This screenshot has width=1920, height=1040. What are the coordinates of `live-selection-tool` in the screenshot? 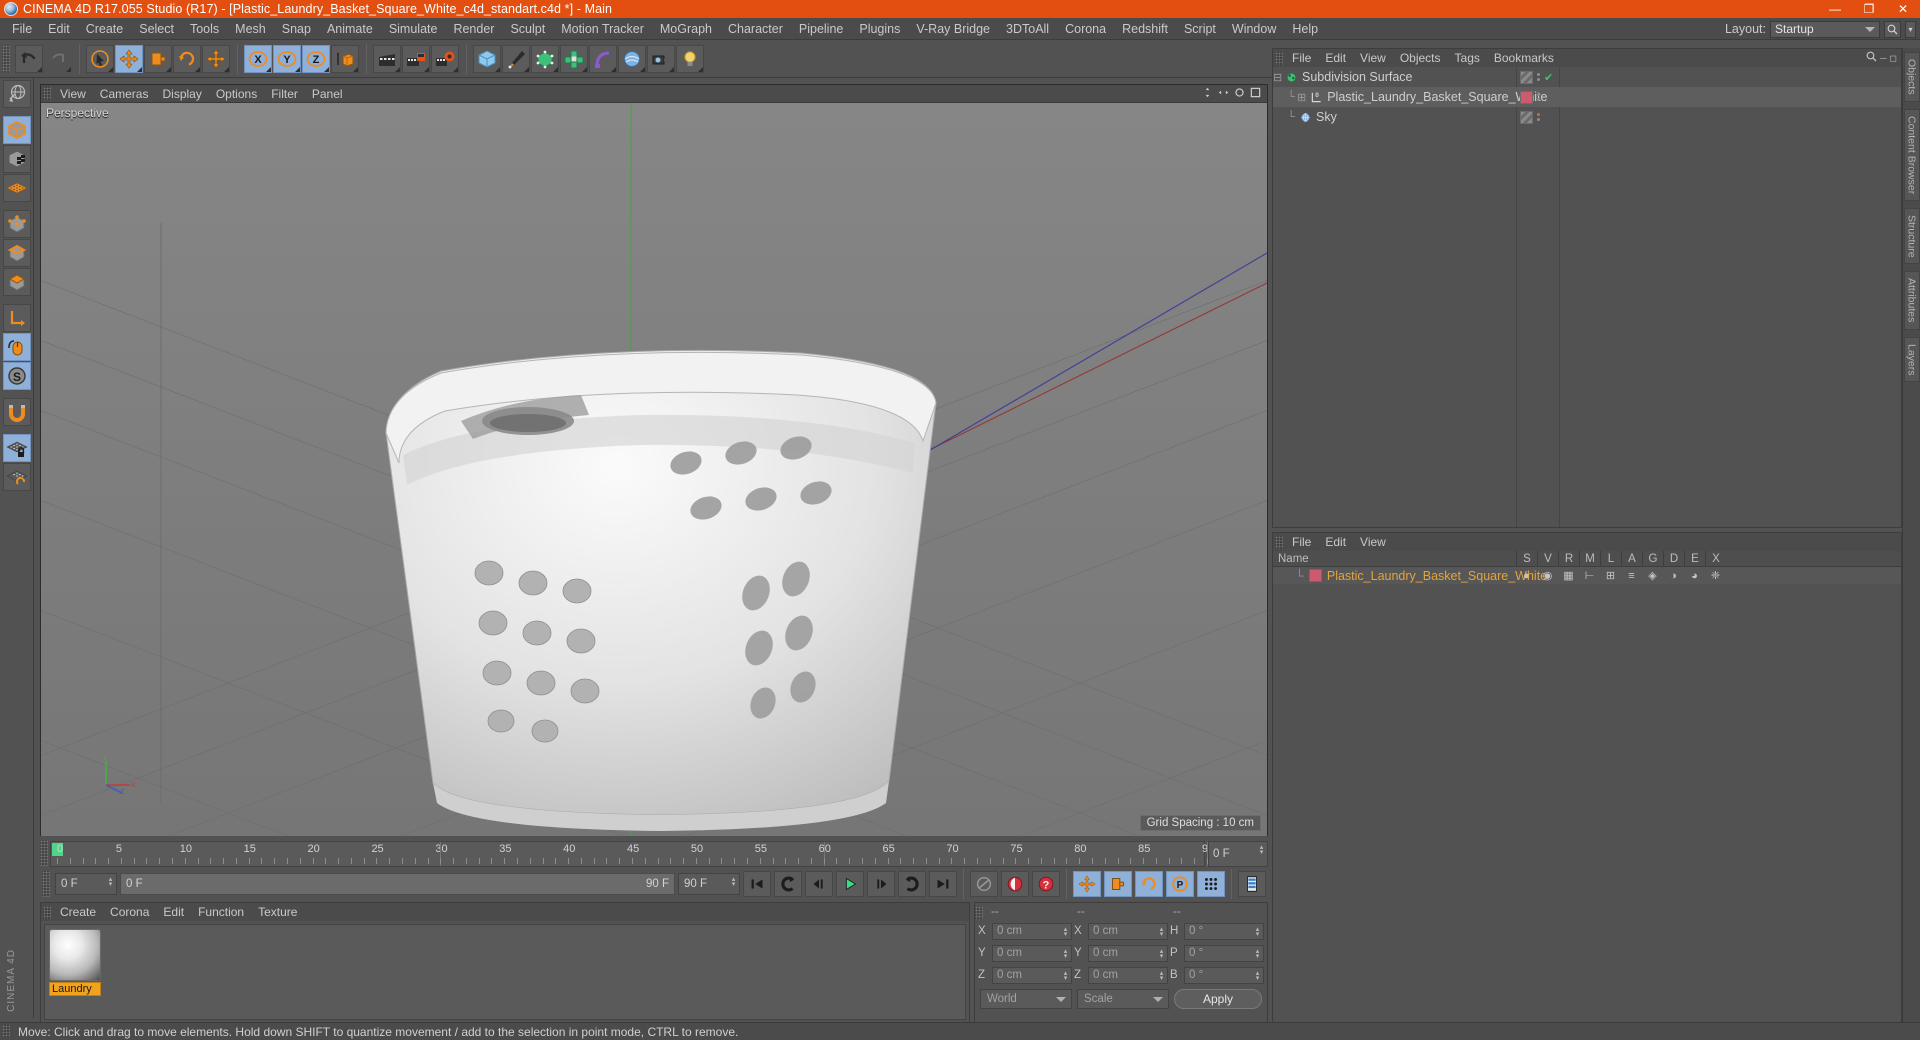 It's located at (100, 58).